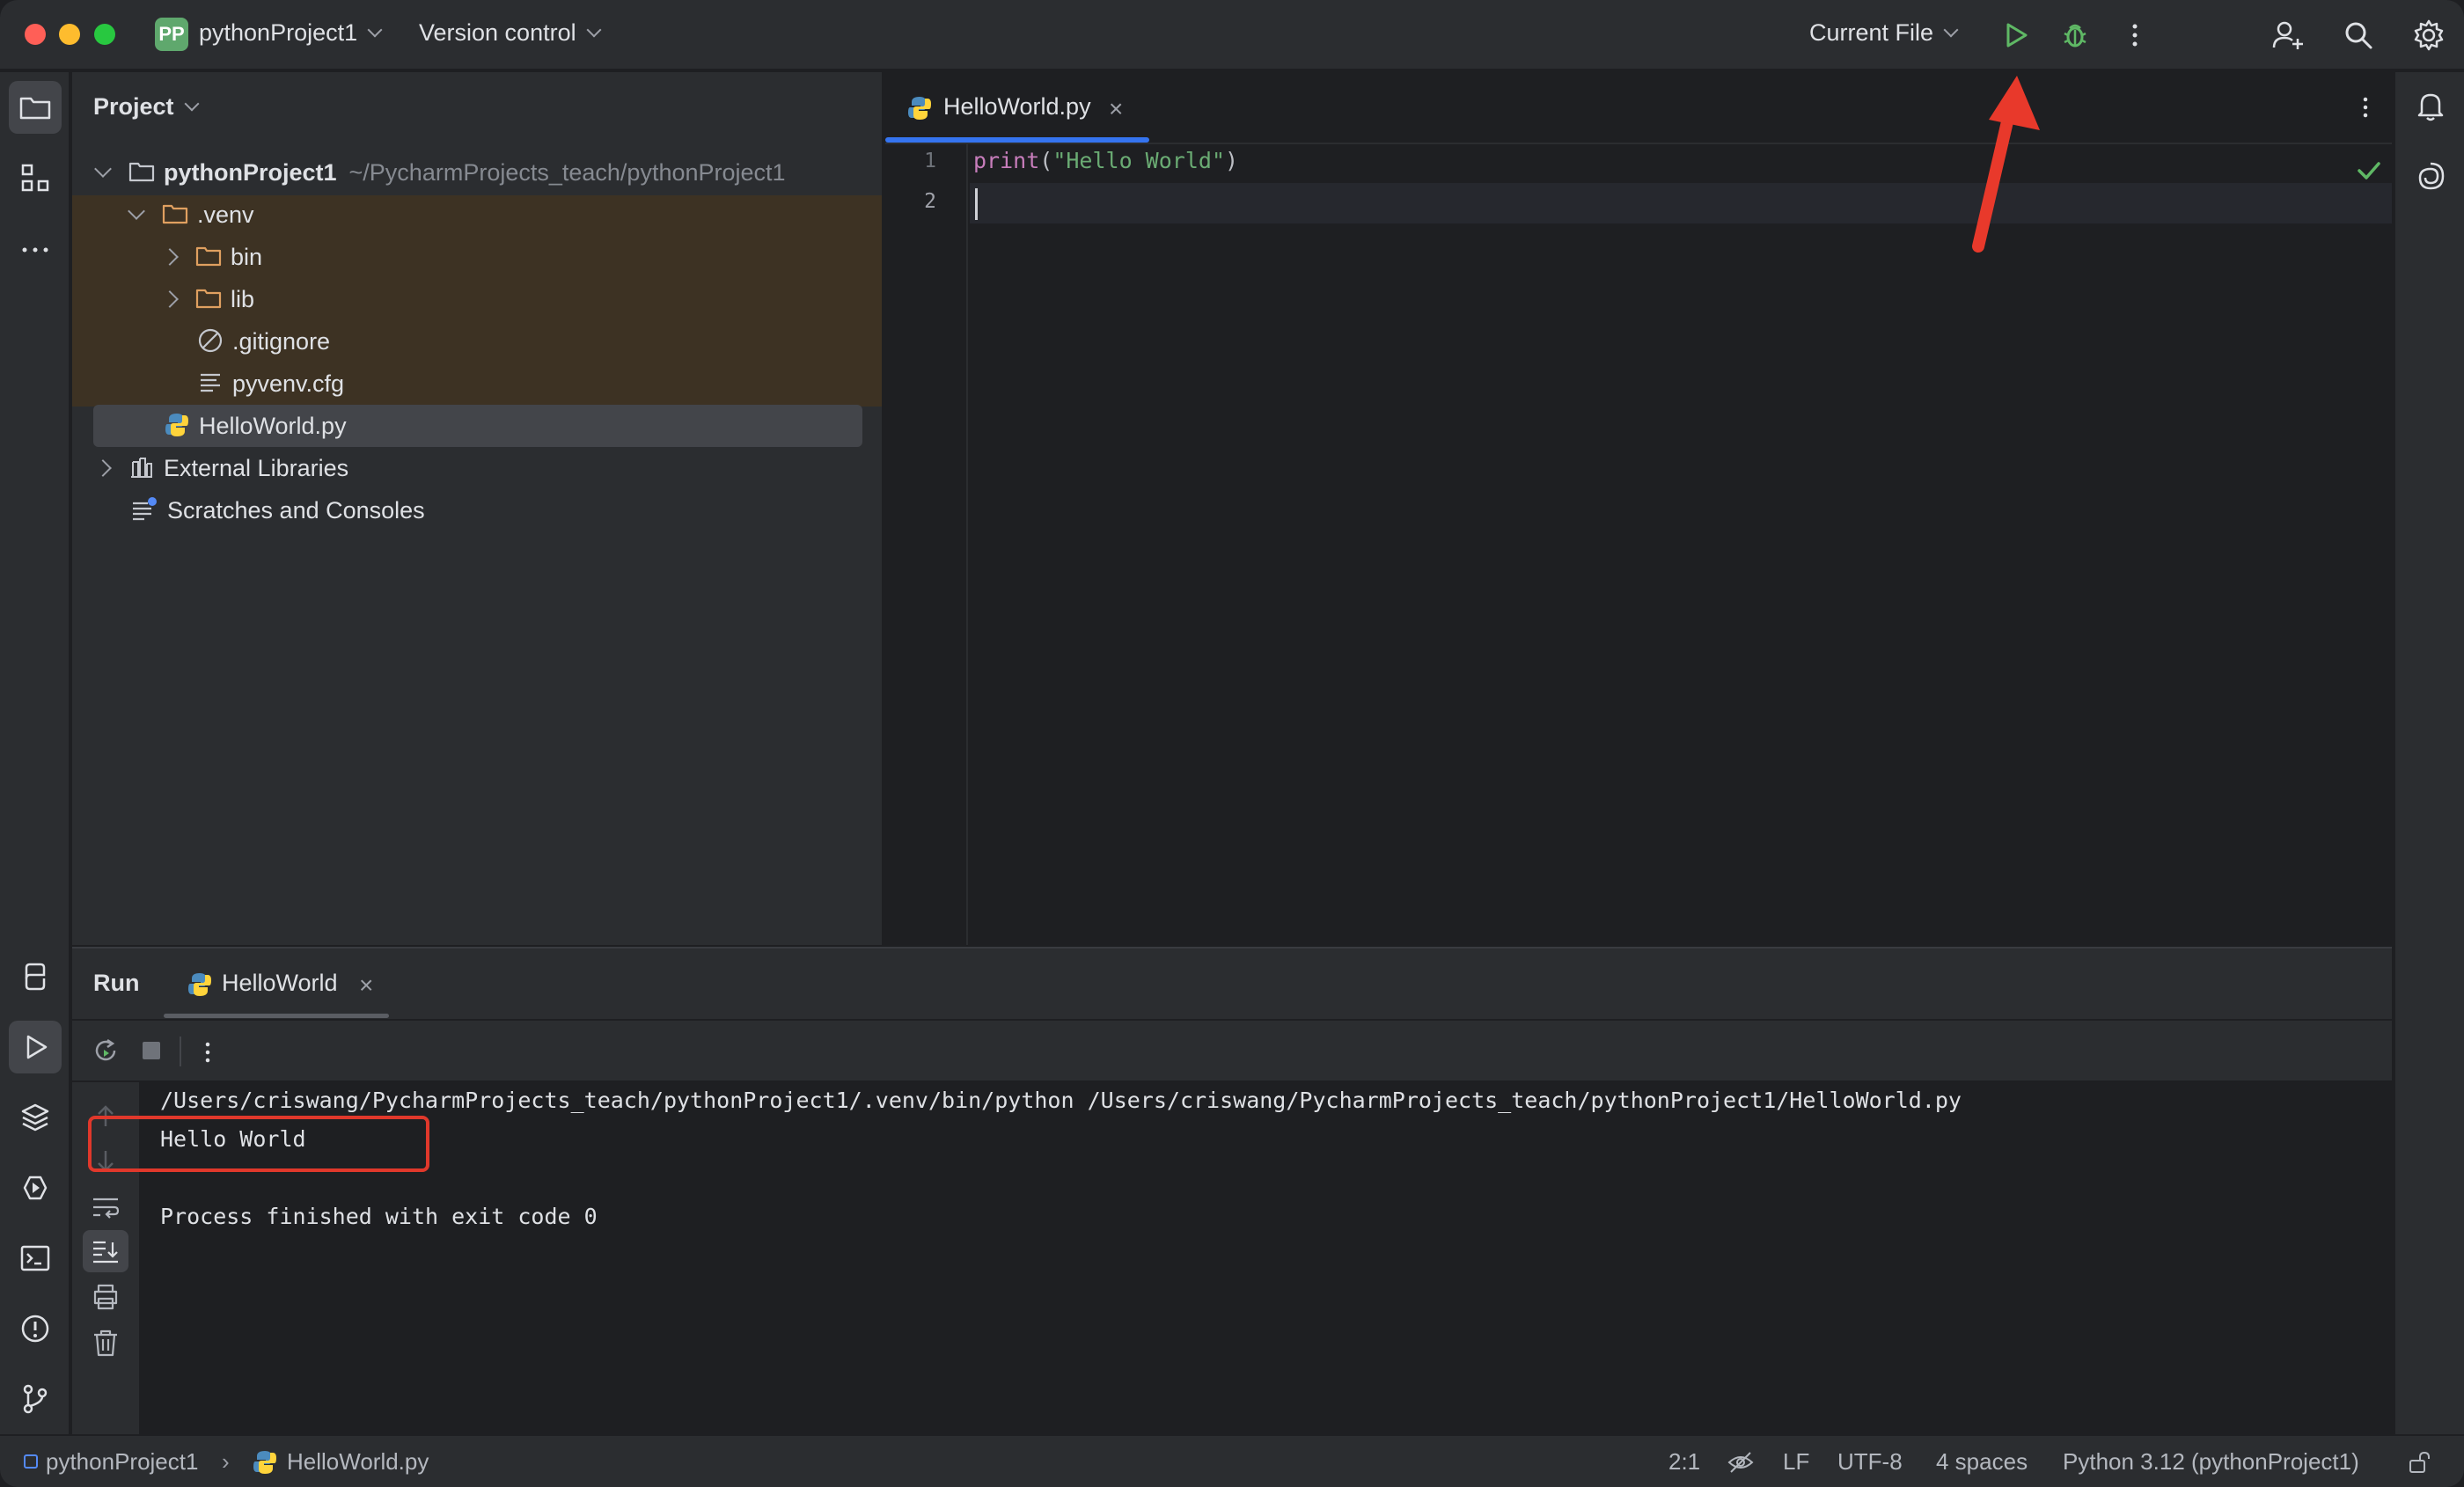 This screenshot has width=2464, height=1487. I want to click on terminal-icon, so click(35, 1258).